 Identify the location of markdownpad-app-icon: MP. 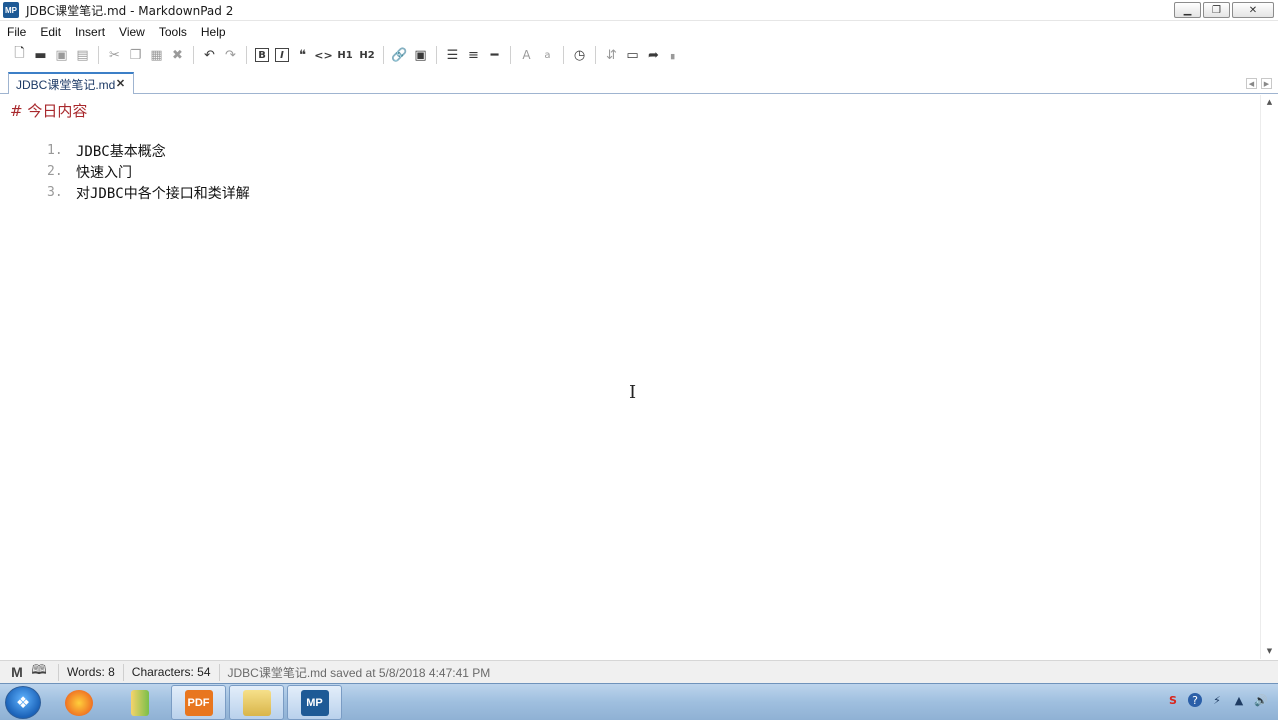
(11, 10).